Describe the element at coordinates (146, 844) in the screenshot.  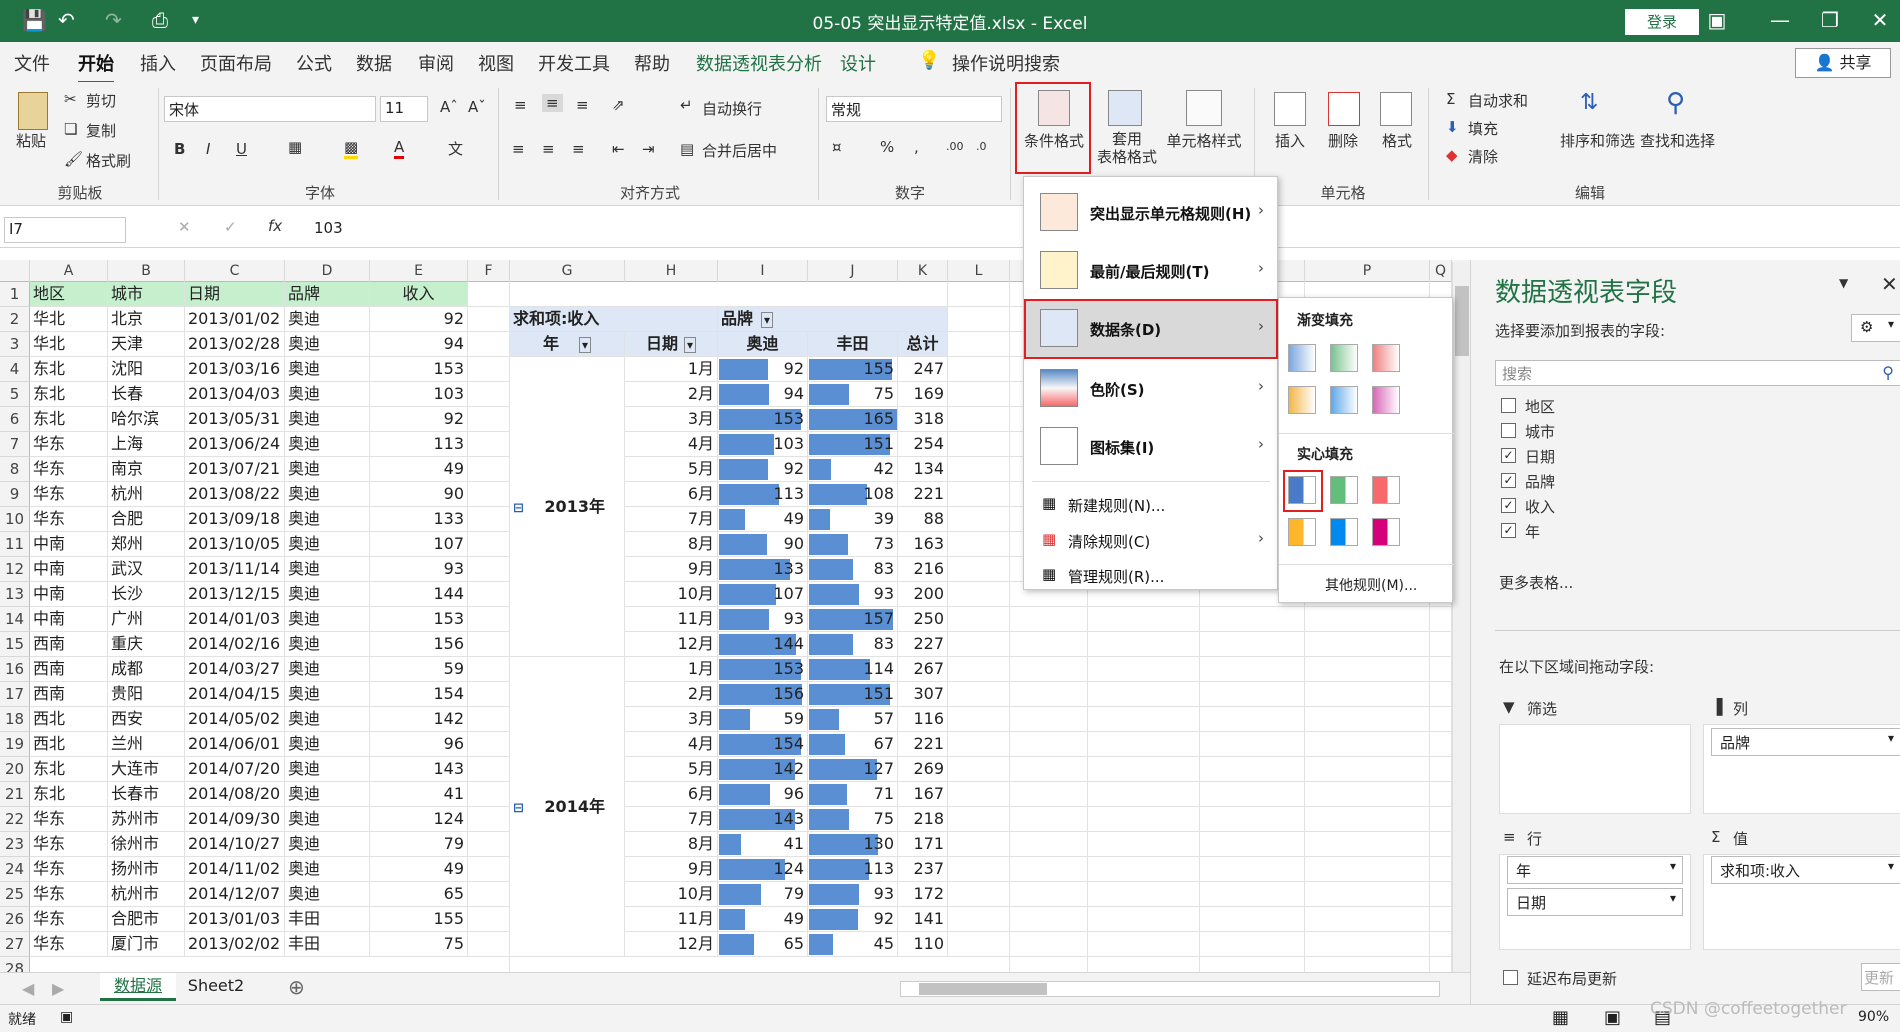
I see `table-cell: 徐州市` at that location.